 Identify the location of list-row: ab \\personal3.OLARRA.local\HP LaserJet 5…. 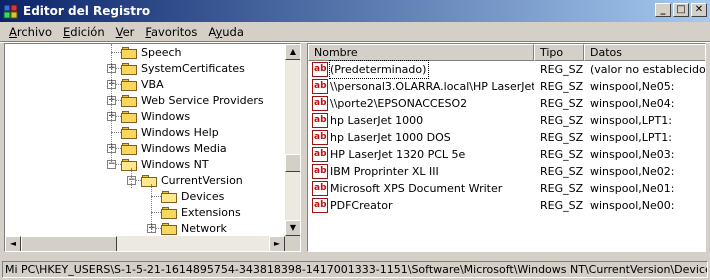
(506, 86).